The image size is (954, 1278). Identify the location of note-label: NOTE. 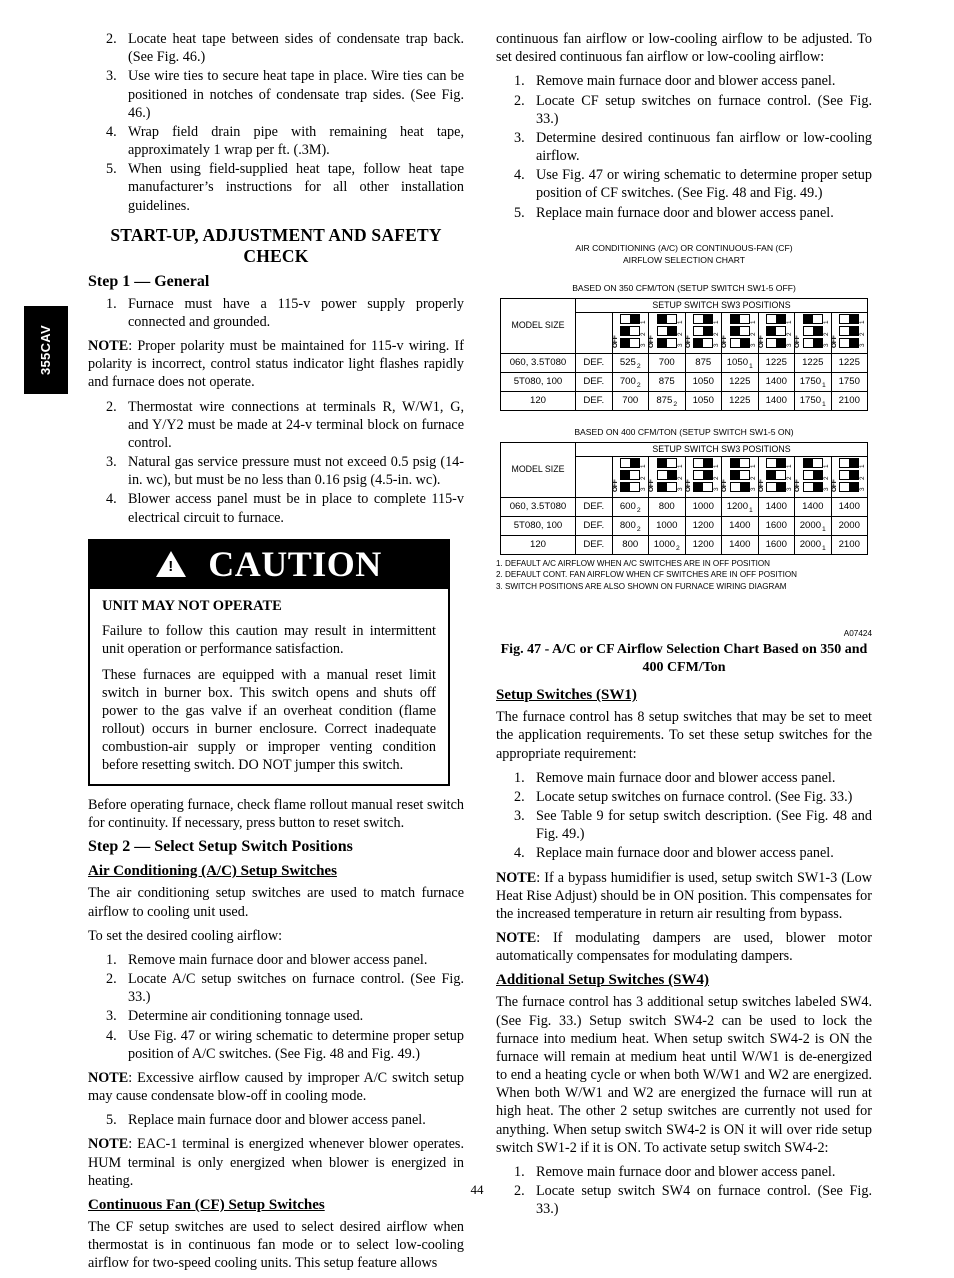
(108, 1144).